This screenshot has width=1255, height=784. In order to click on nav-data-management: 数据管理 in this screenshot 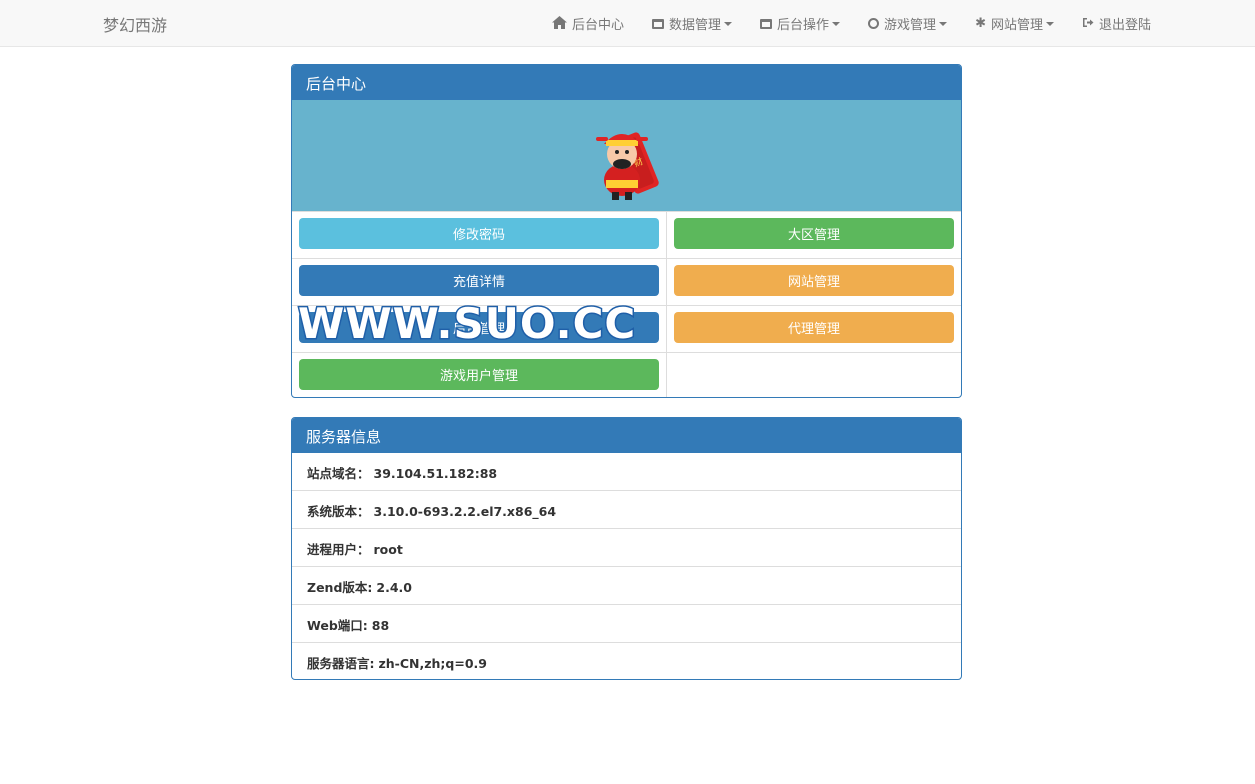, I will do `click(692, 23)`.